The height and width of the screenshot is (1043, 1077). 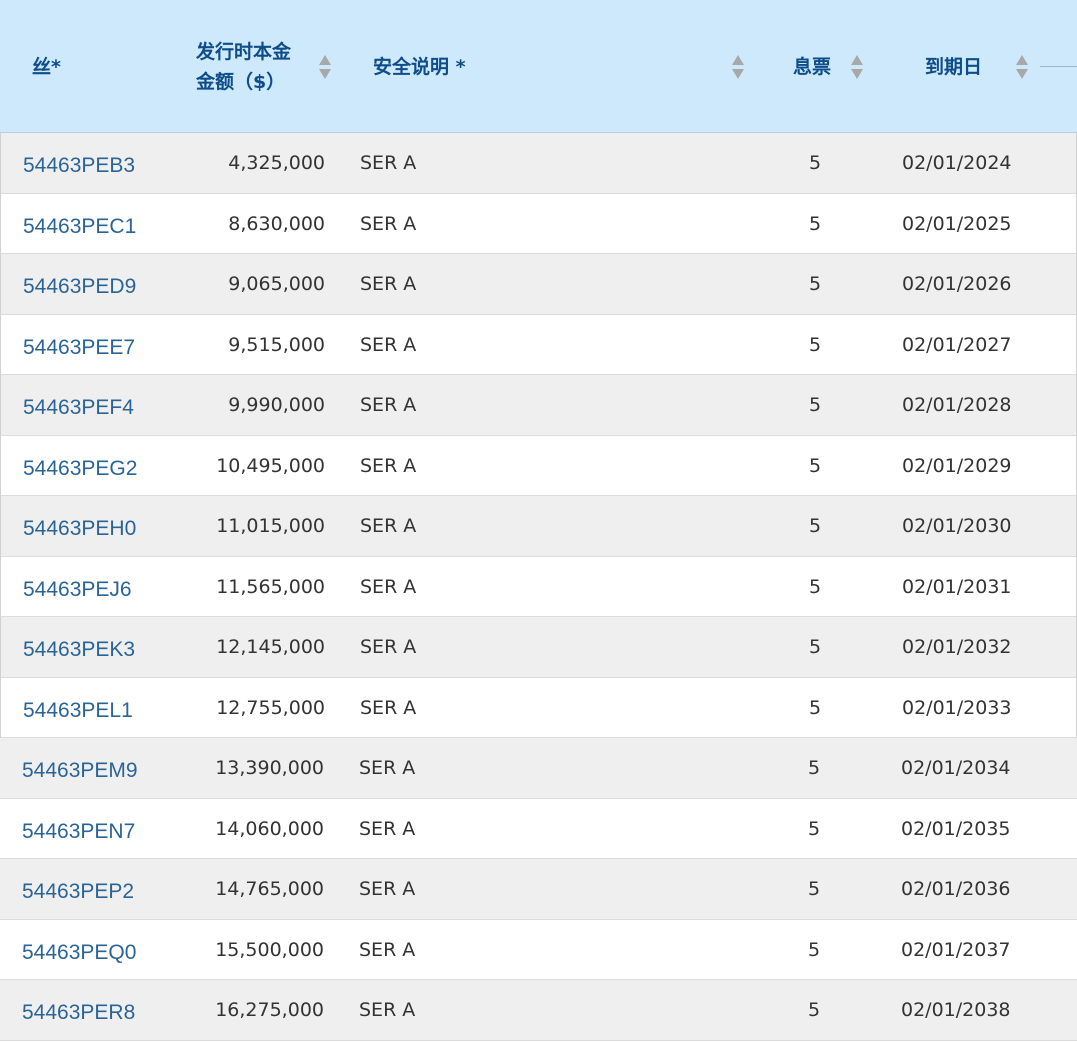 I want to click on table-row: 54463PEF4 9,990,000 SER A 5 02/01/2028, so click(x=538, y=405).